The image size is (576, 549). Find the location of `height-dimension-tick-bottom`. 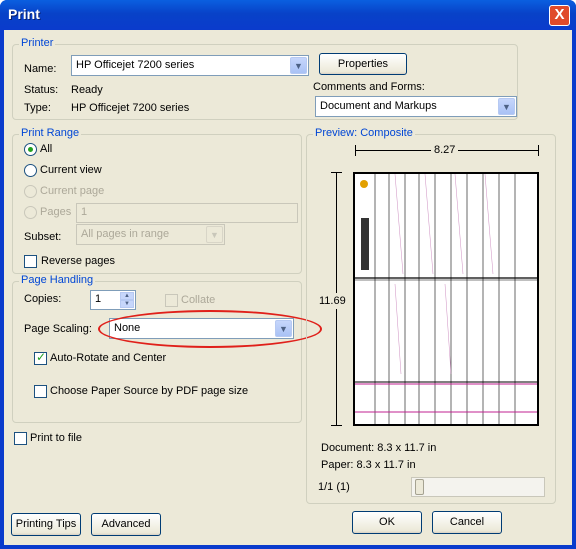

height-dimension-tick-bottom is located at coordinates (336, 425).